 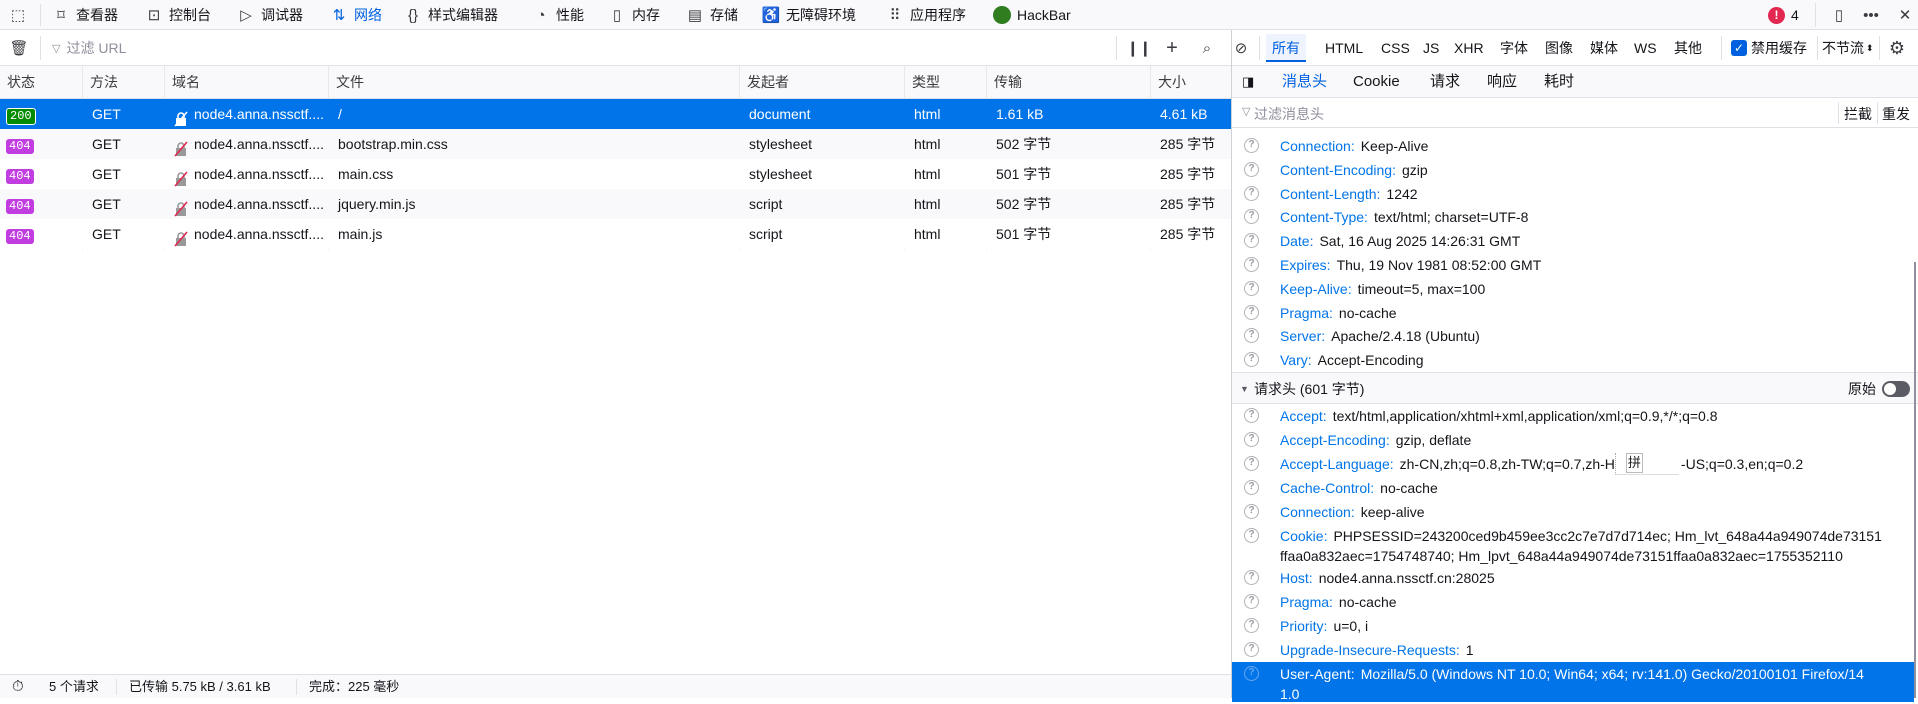 What do you see at coordinates (1559, 48) in the screenshot?
I see `type-tab-images: 图像` at bounding box center [1559, 48].